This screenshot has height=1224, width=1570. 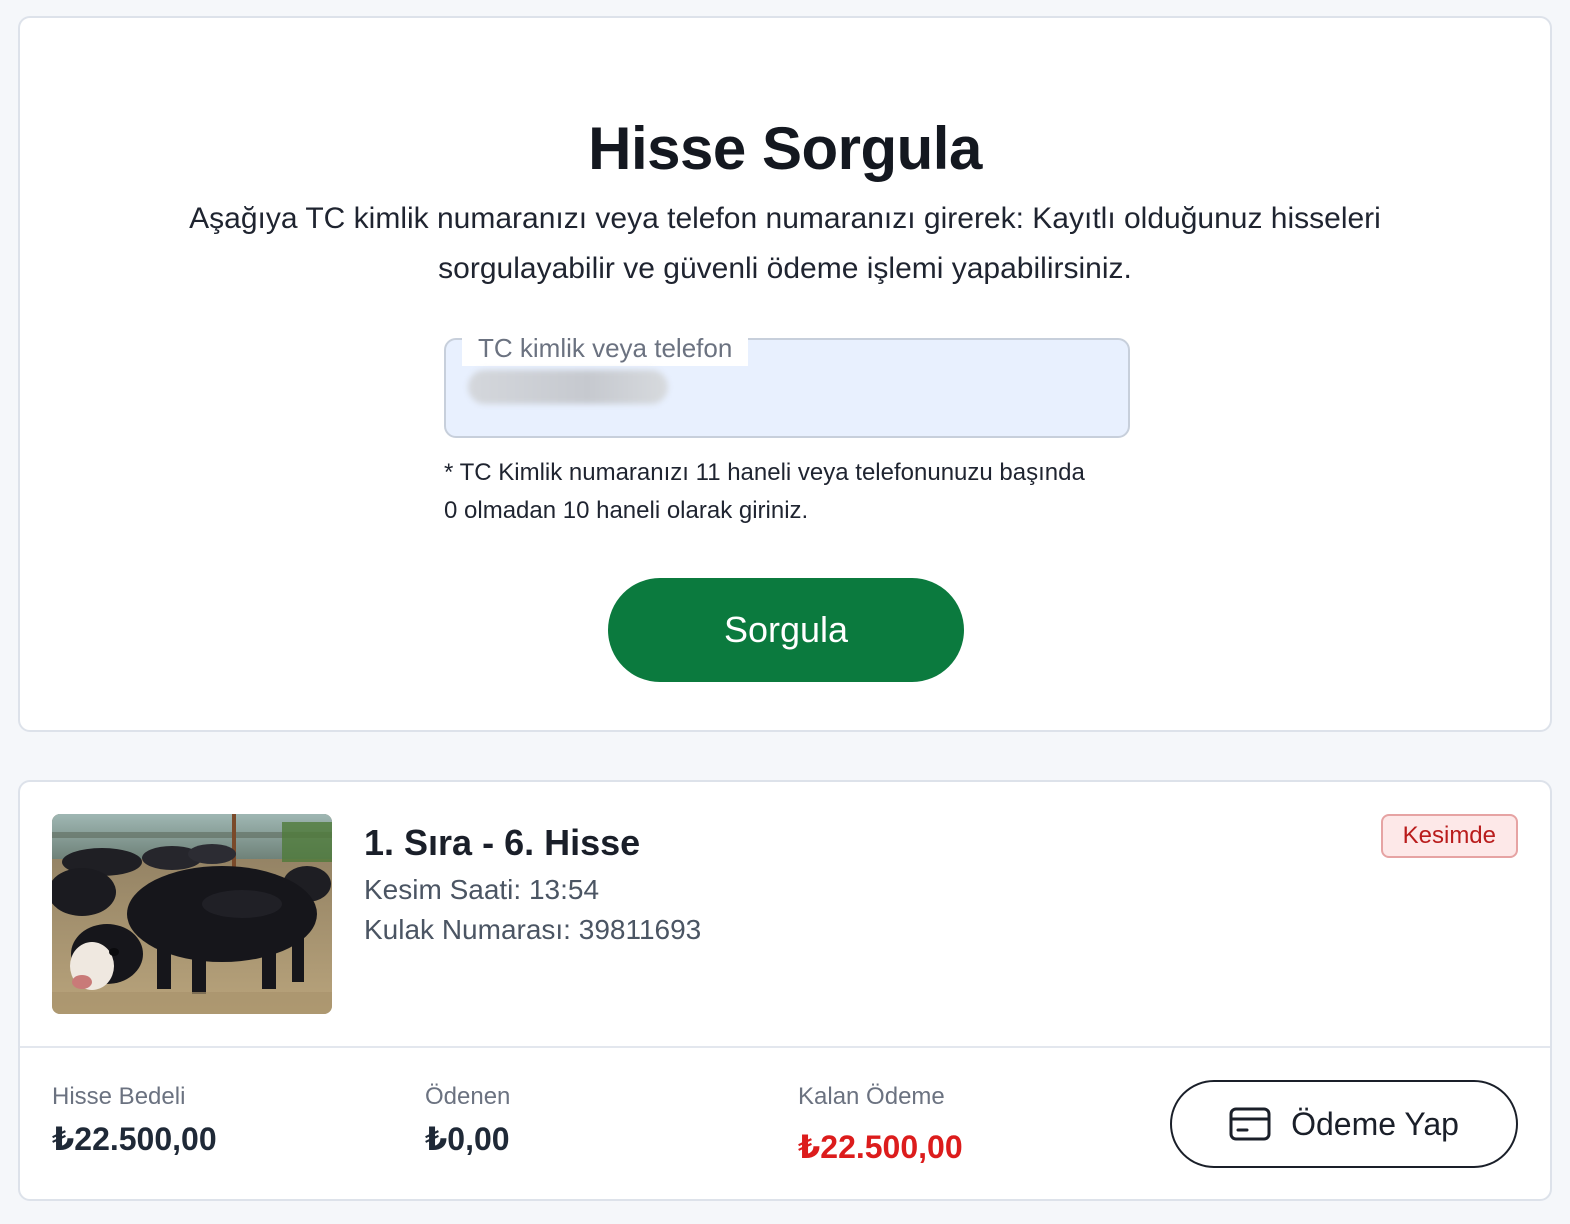 I want to click on tc-phone-input-label: TC kimlik veya telefon, so click(x=605, y=348).